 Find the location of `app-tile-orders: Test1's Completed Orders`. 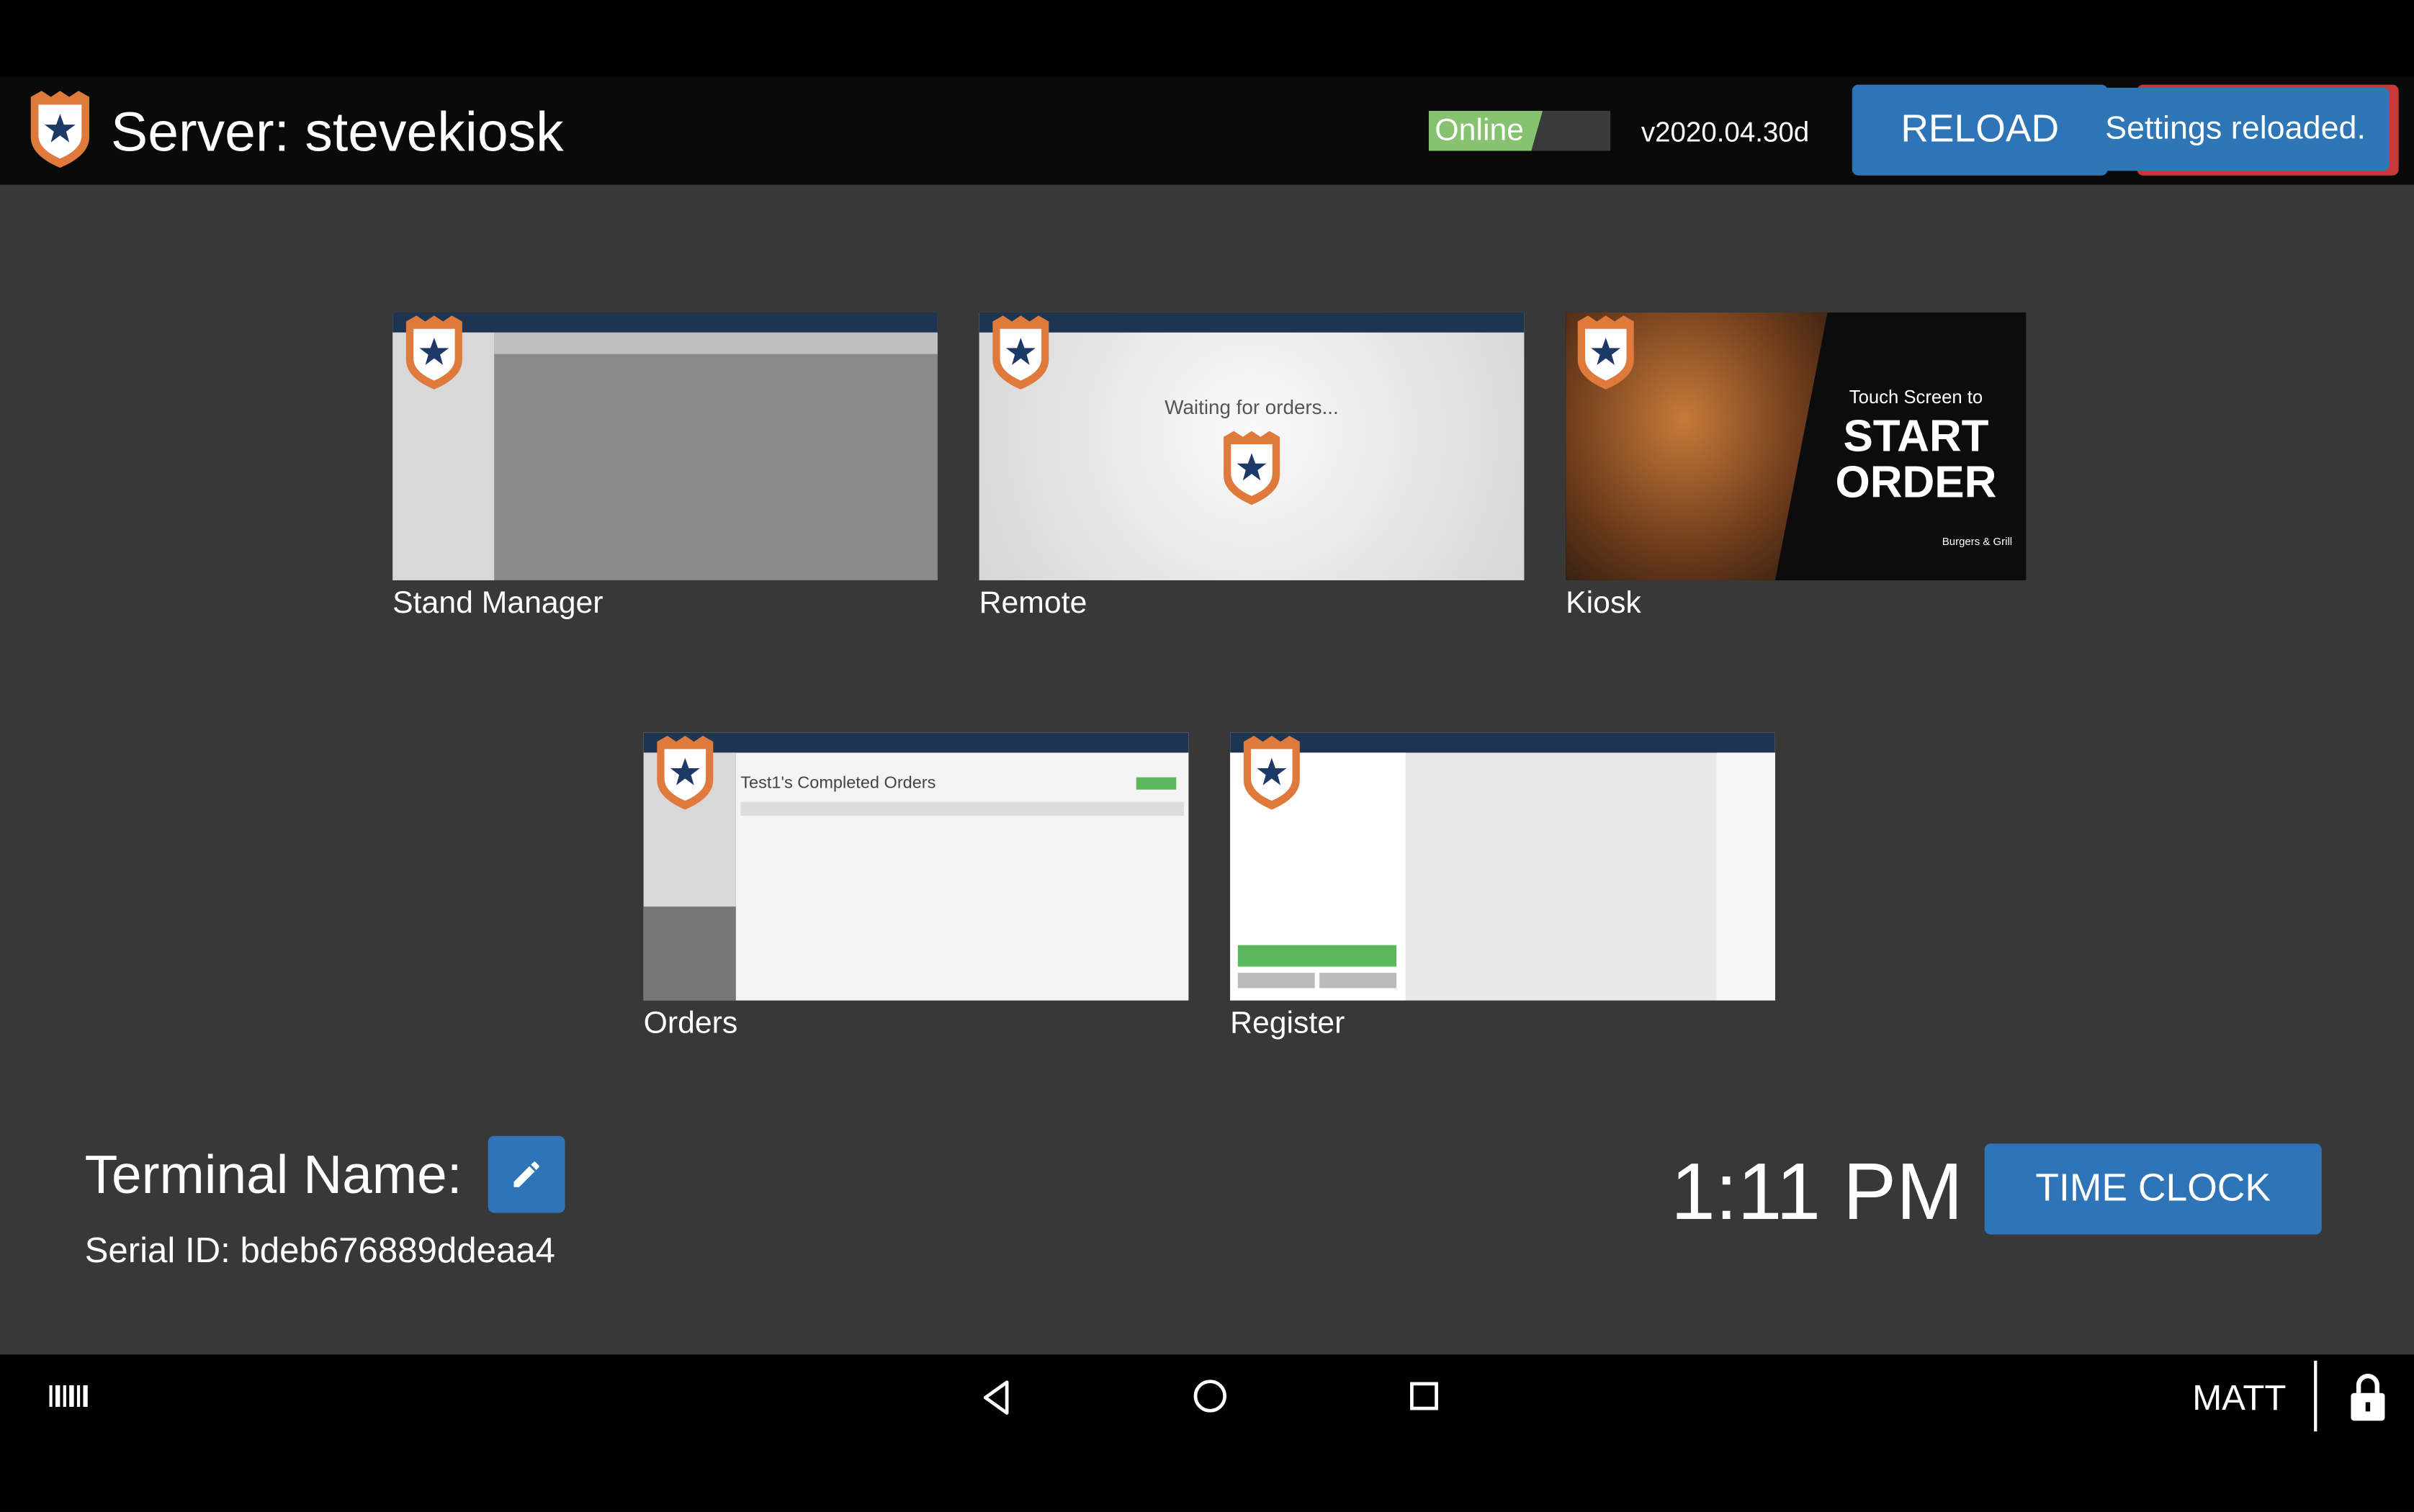

app-tile-orders: Test1's Completed Orders is located at coordinates (916, 866).